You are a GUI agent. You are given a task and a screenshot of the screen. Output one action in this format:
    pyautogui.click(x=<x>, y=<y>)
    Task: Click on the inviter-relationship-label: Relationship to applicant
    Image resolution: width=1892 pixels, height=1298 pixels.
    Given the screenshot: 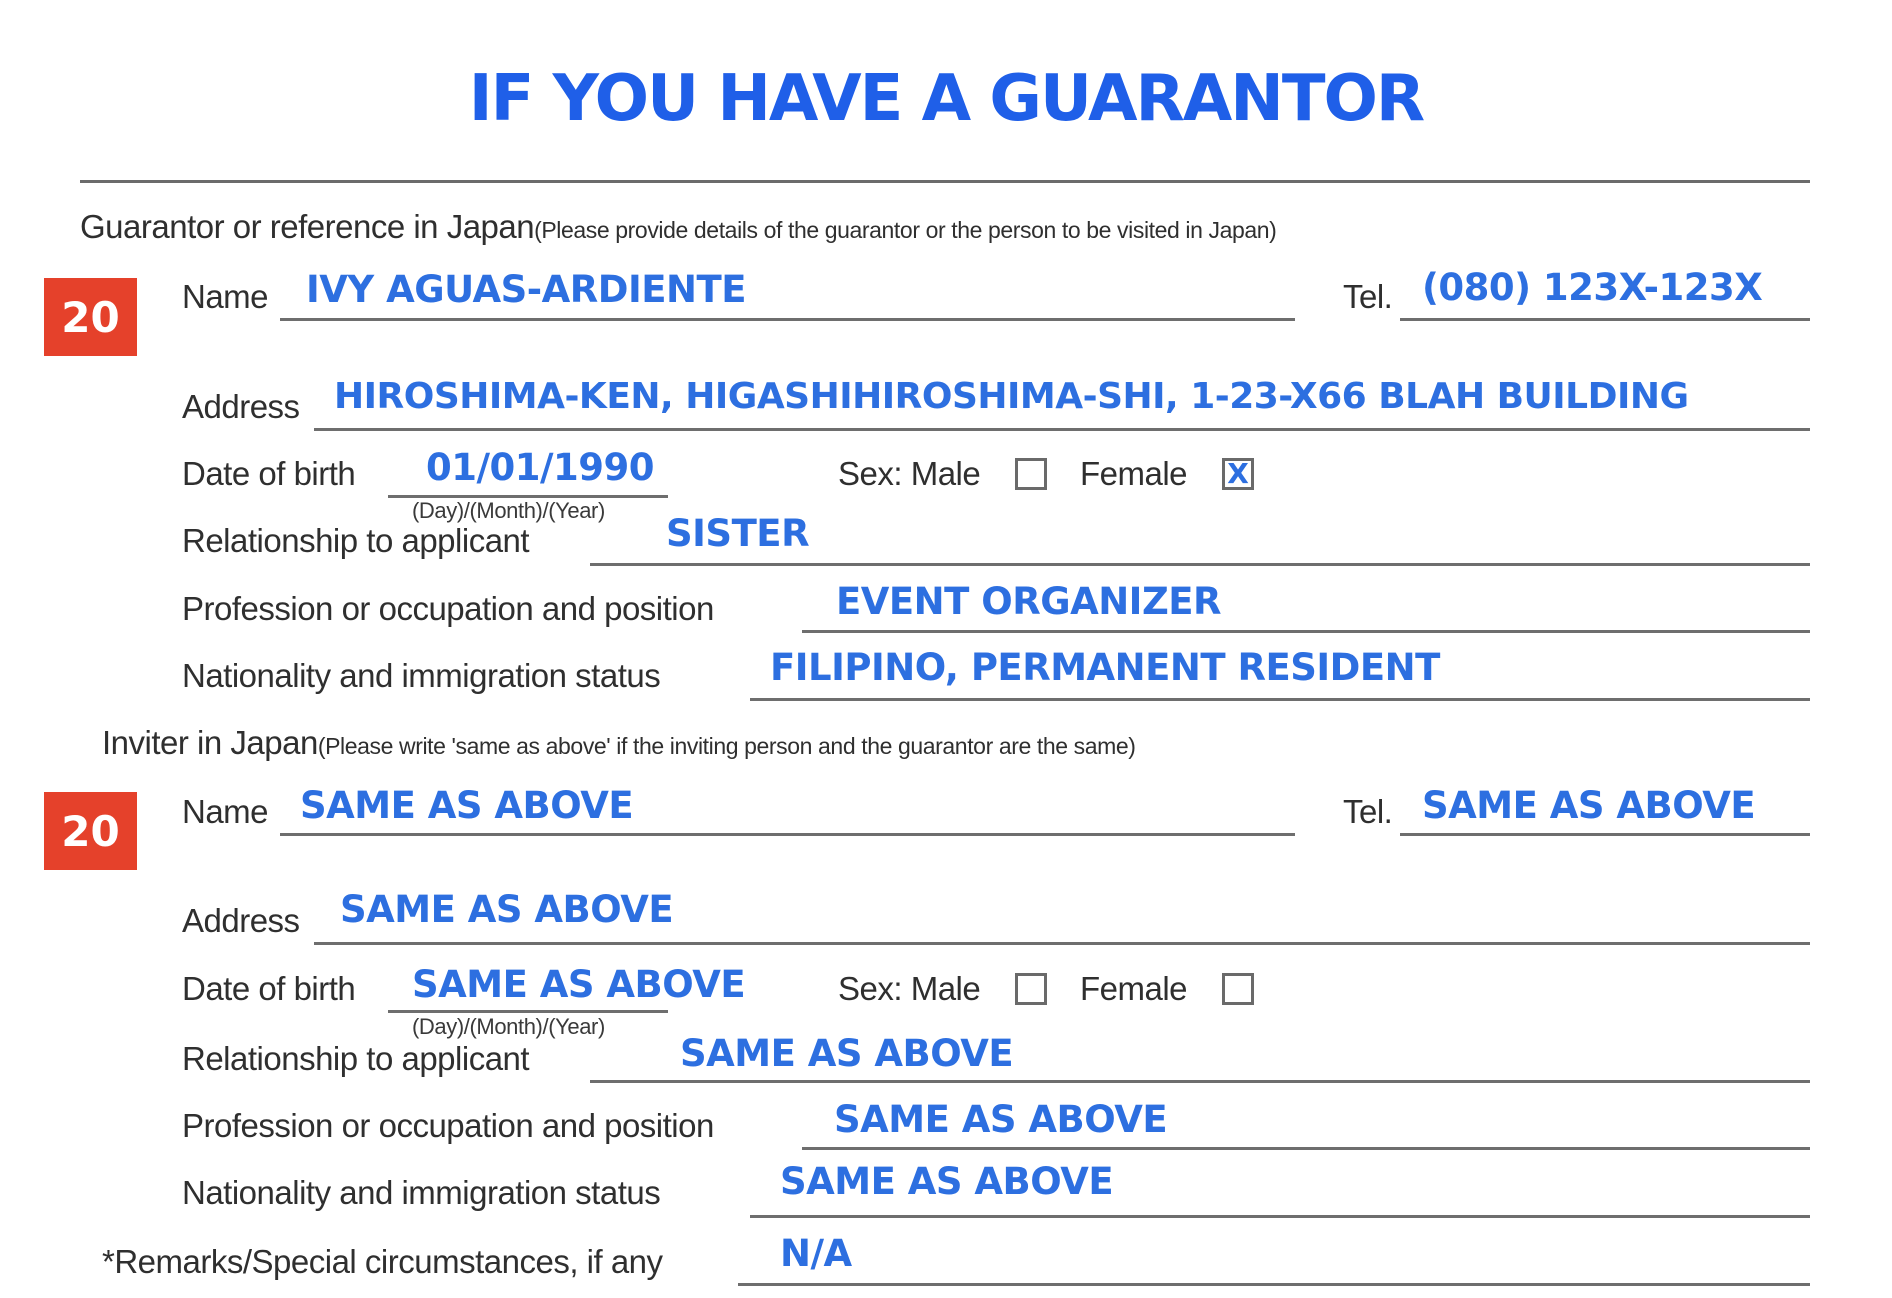 What is the action you would take?
    pyautogui.click(x=356, y=1058)
    